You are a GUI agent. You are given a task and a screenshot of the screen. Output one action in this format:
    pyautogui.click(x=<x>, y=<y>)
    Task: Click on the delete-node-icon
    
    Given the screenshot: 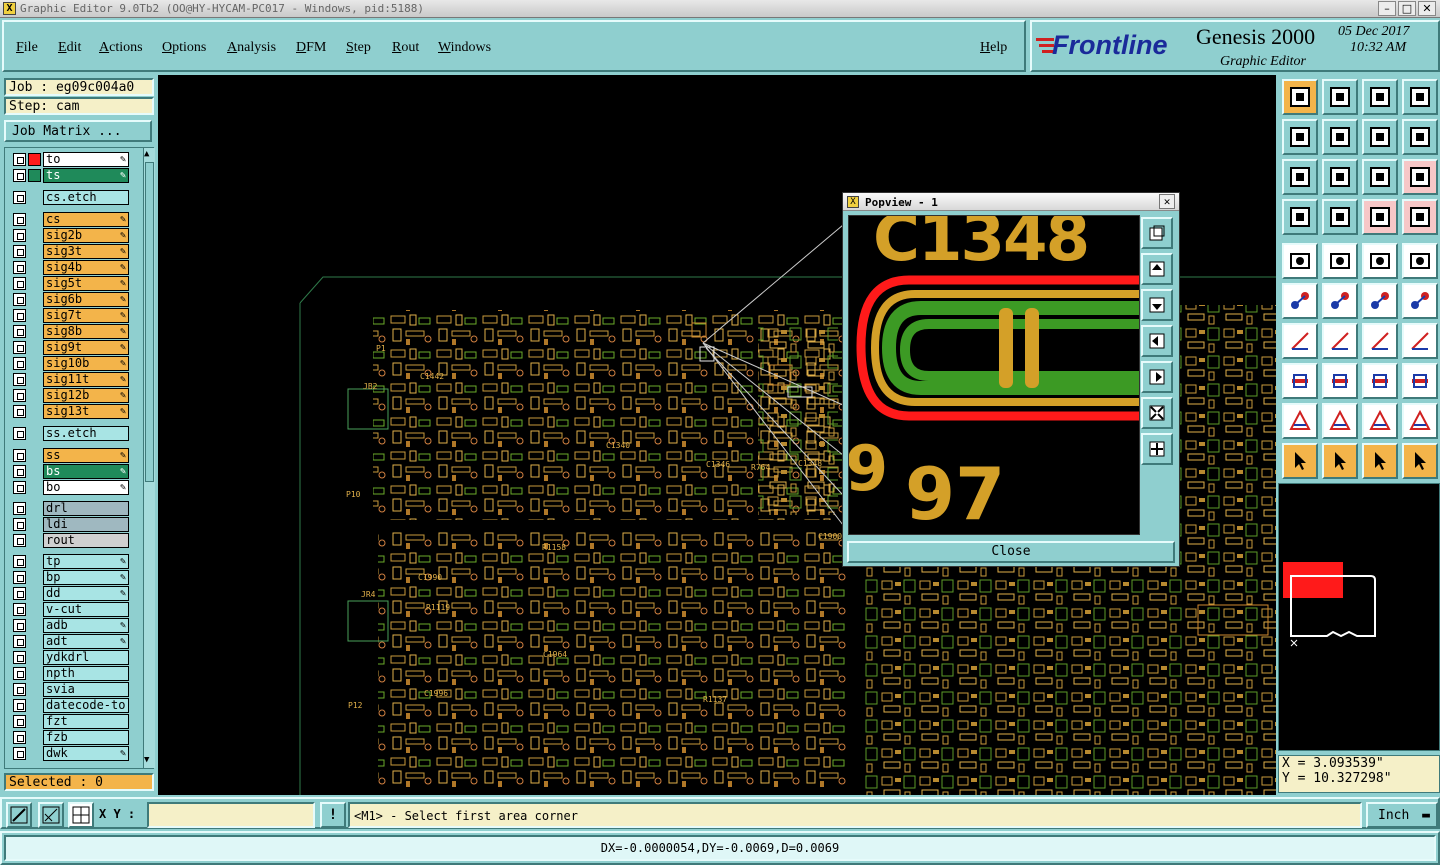 What is the action you would take?
    pyautogui.click(x=1340, y=301)
    